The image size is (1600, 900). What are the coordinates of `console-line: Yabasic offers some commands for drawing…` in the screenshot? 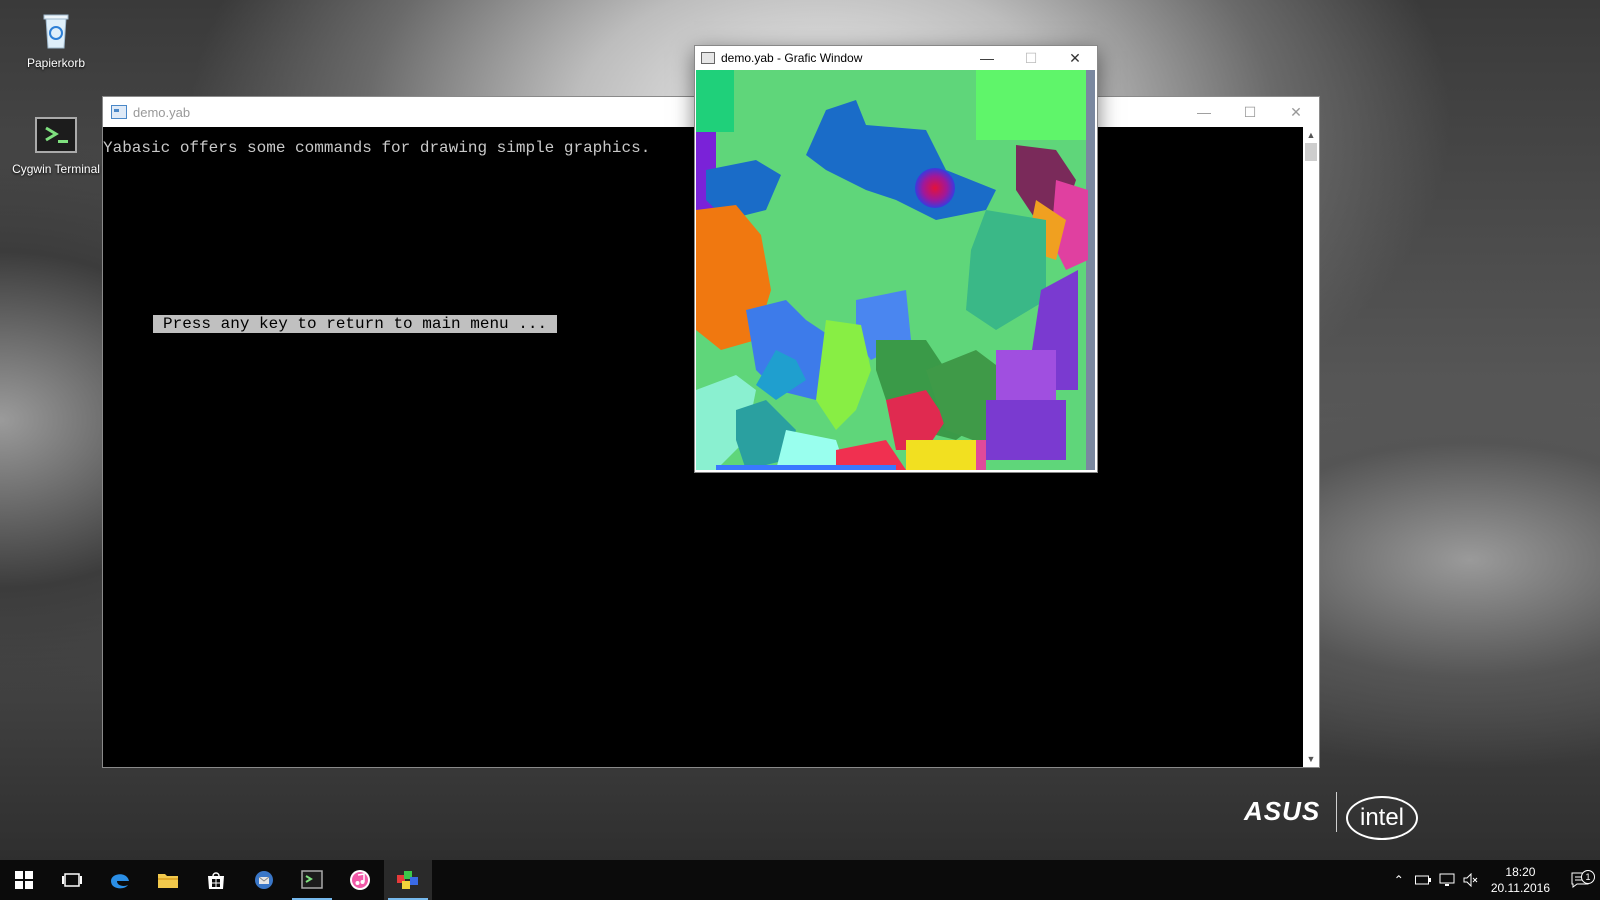 It's located at (377, 148).